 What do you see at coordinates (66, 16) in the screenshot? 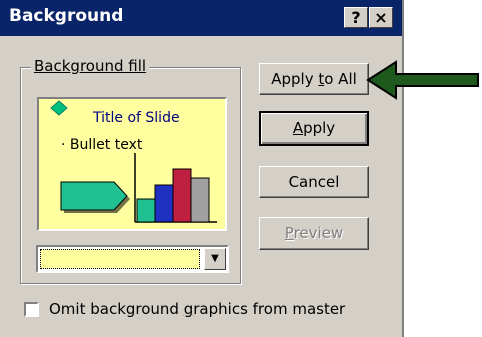
I see `dialog-title: Background` at bounding box center [66, 16].